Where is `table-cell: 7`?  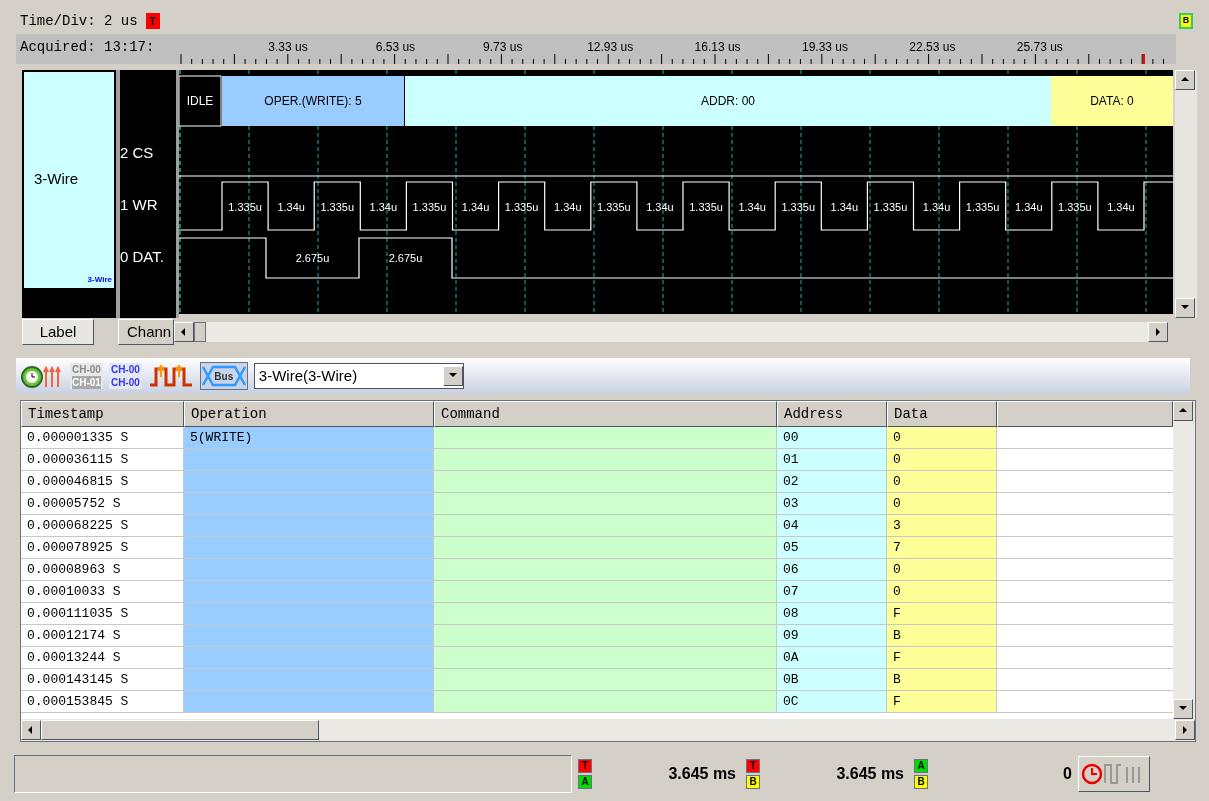
table-cell: 7 is located at coordinates (942, 547).